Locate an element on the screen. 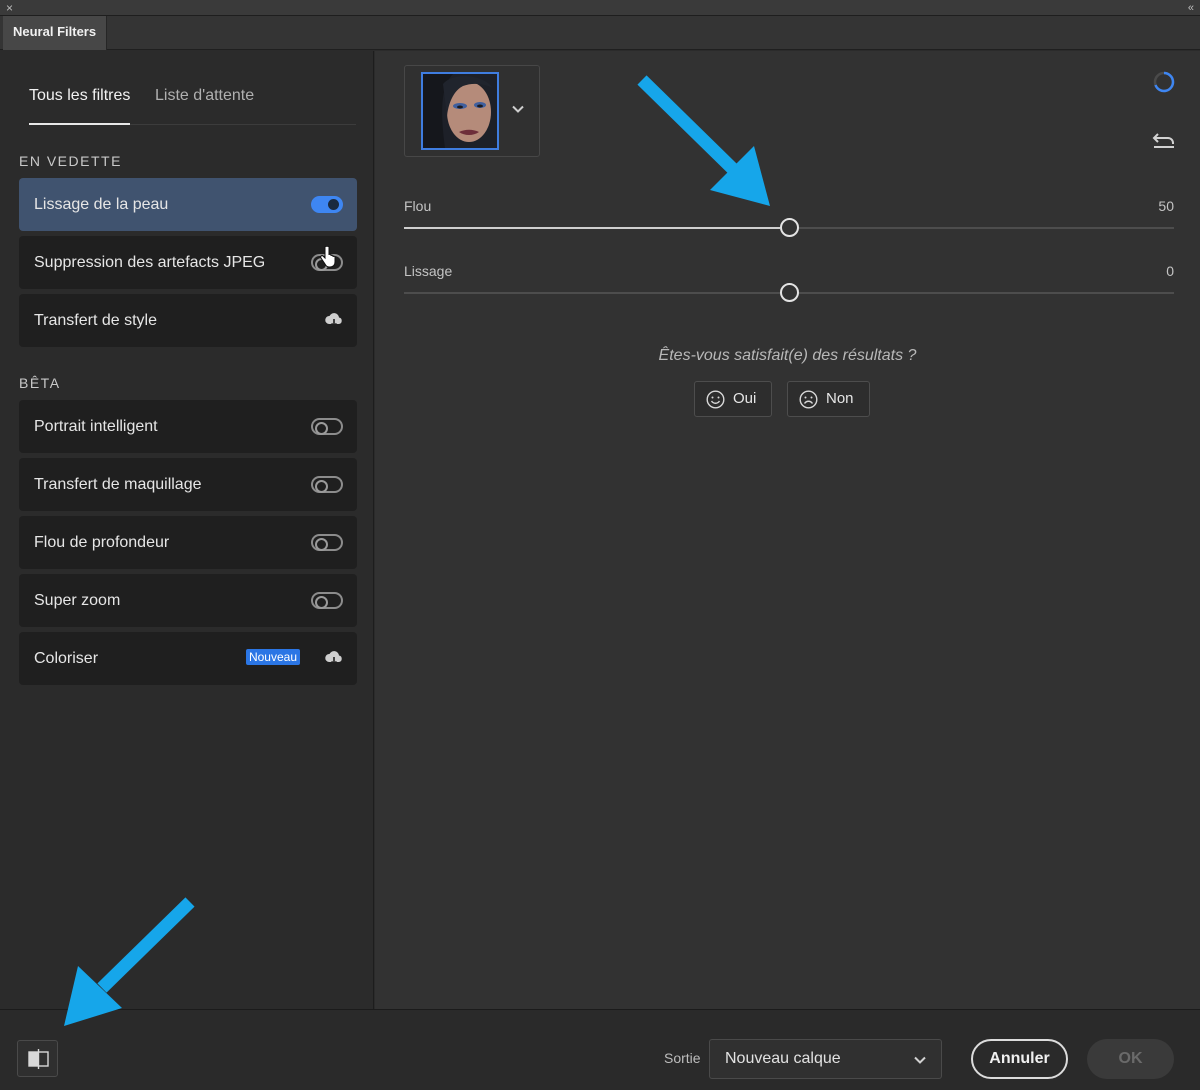  split-view-icon is located at coordinates (38, 1059).